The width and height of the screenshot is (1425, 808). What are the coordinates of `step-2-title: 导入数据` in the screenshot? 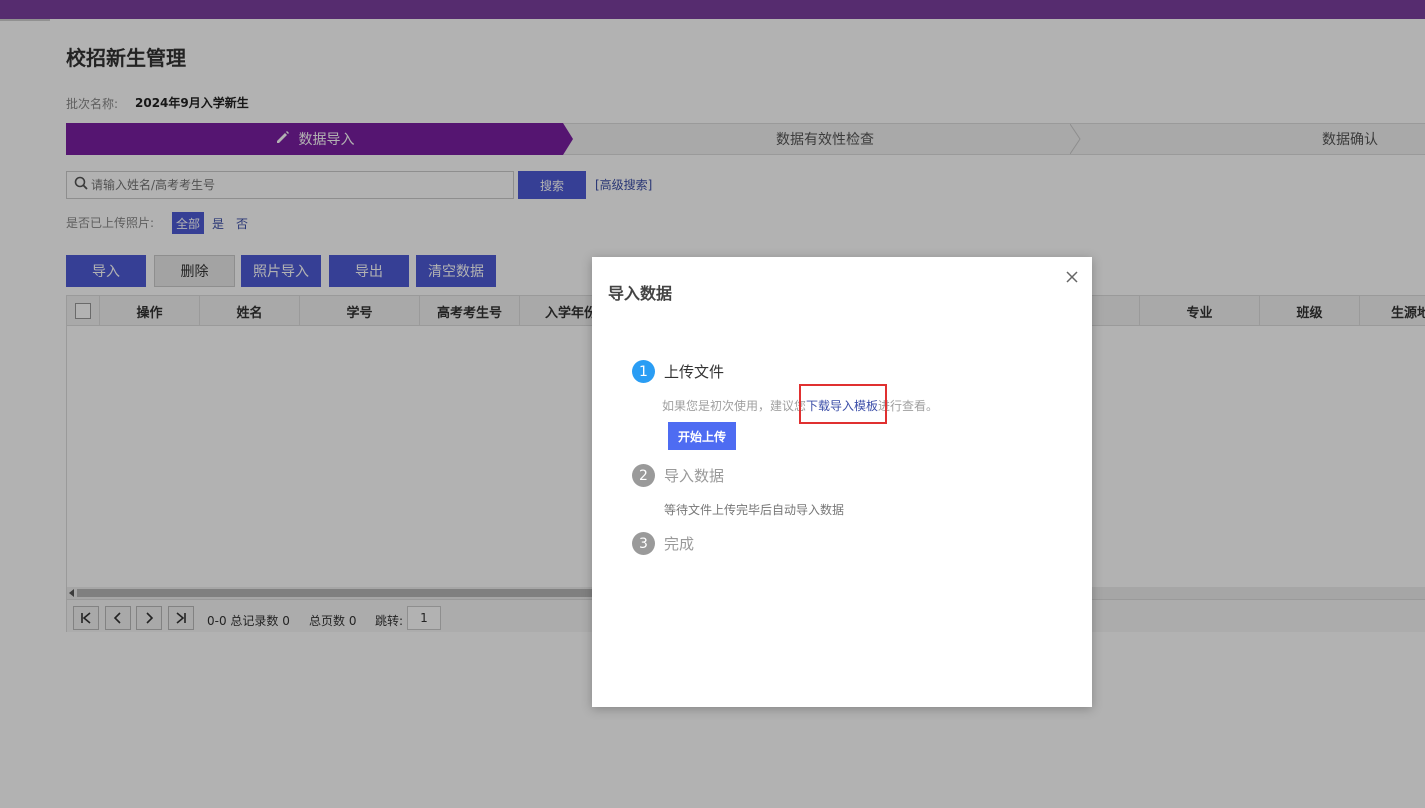 It's located at (694, 476).